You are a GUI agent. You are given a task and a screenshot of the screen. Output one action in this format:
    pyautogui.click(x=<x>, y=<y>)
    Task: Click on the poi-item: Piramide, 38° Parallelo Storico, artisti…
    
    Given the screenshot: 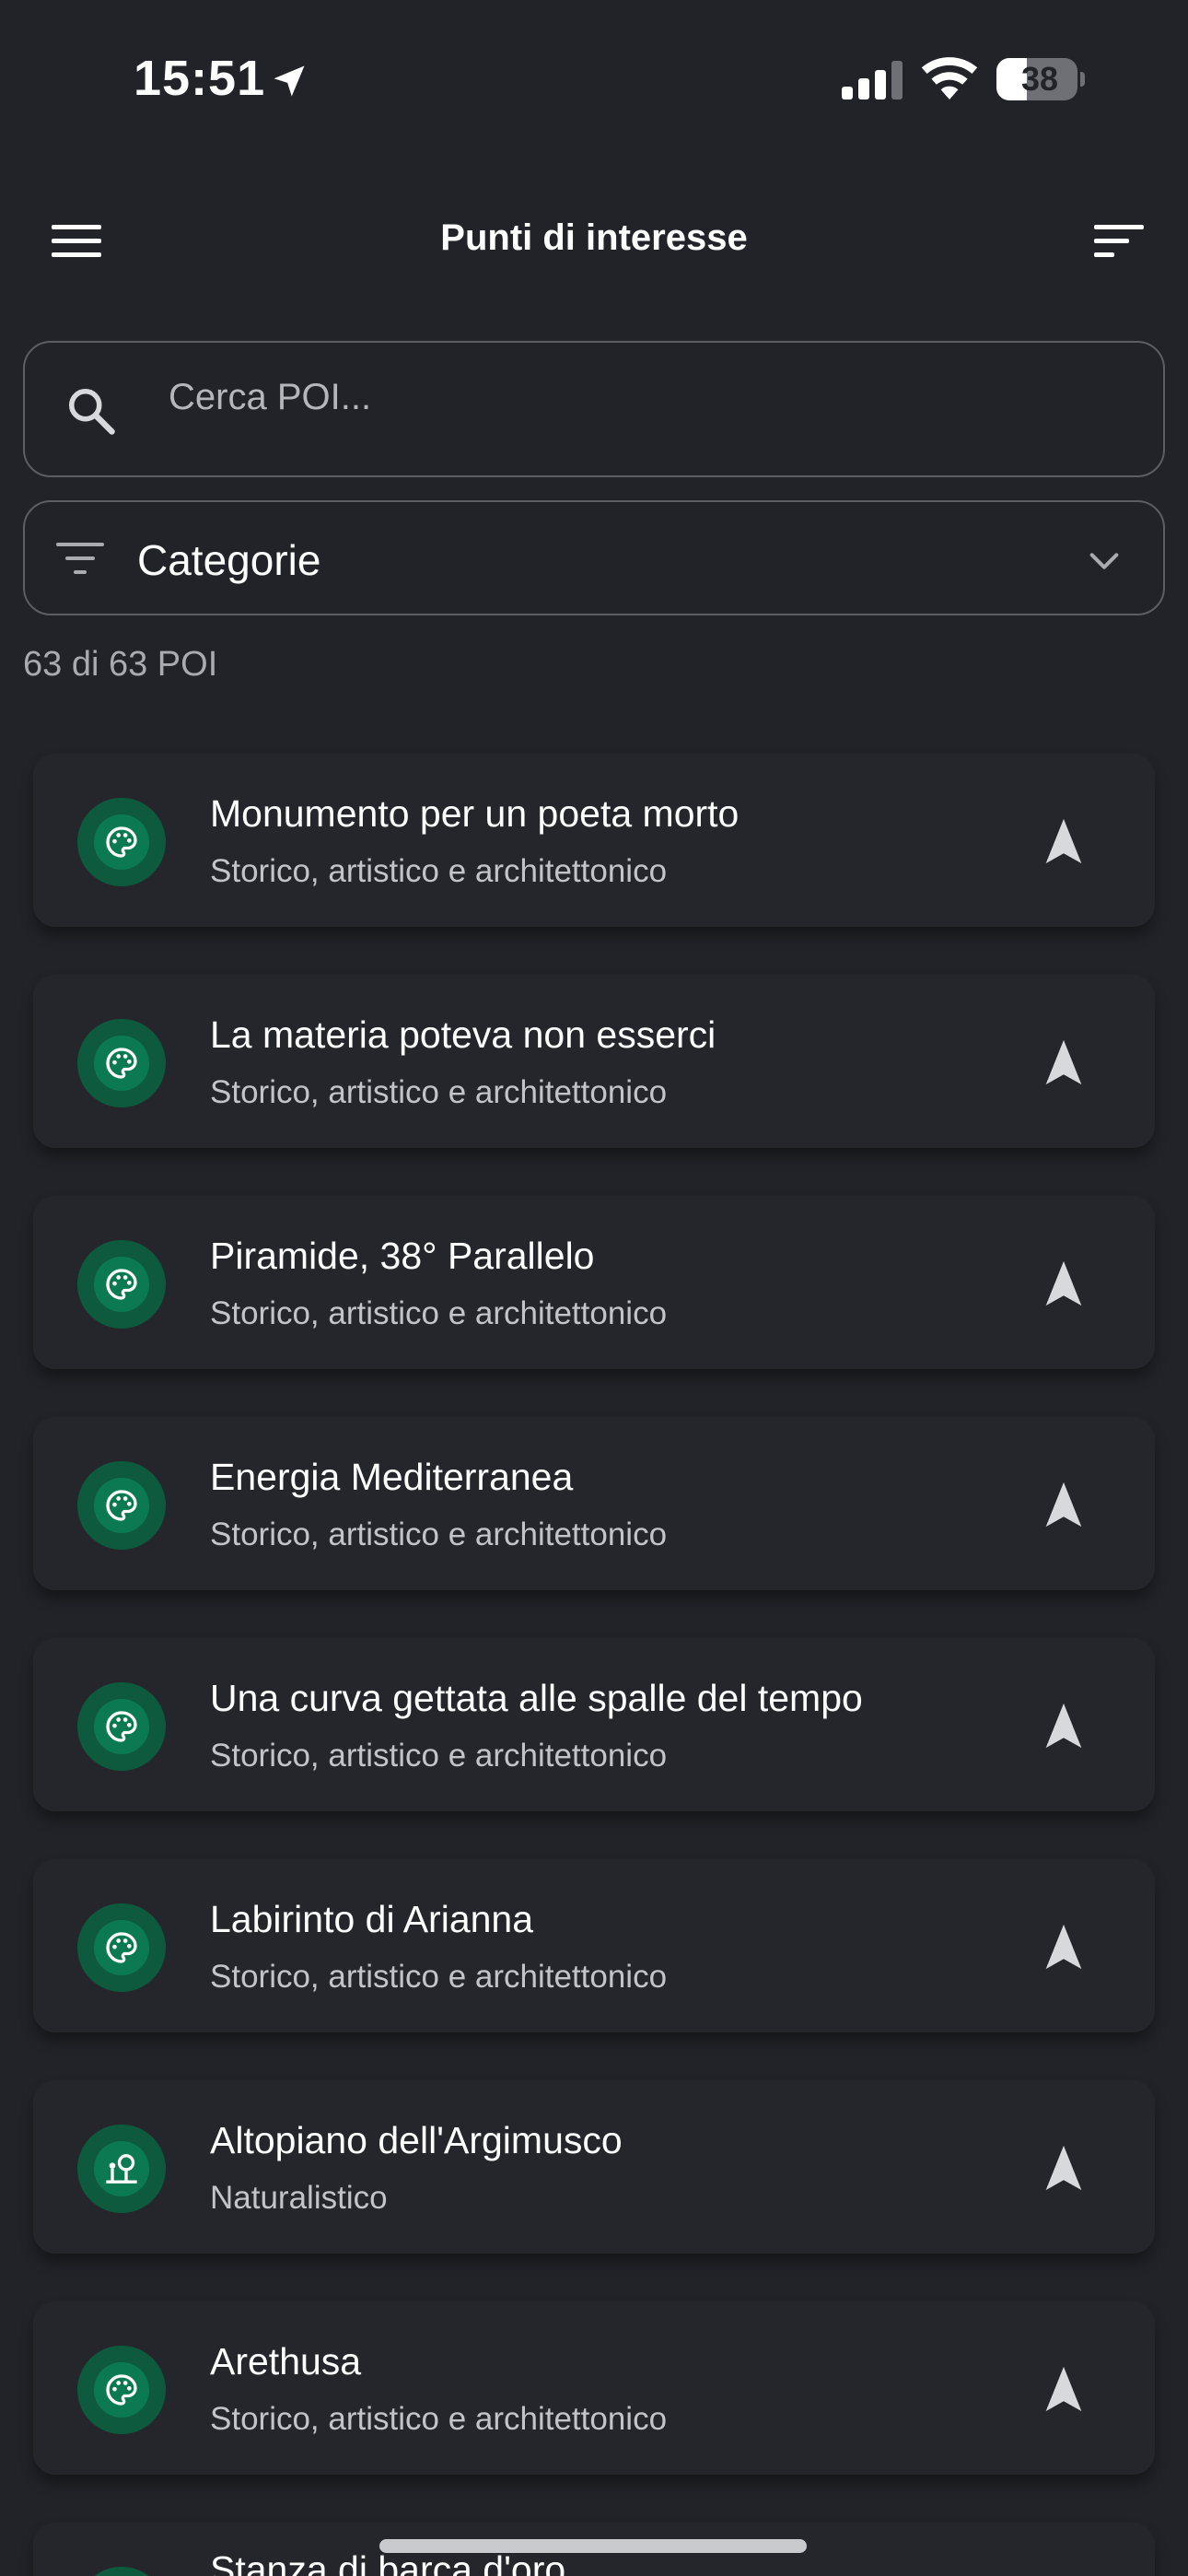 What is the action you would take?
    pyautogui.click(x=594, y=1282)
    